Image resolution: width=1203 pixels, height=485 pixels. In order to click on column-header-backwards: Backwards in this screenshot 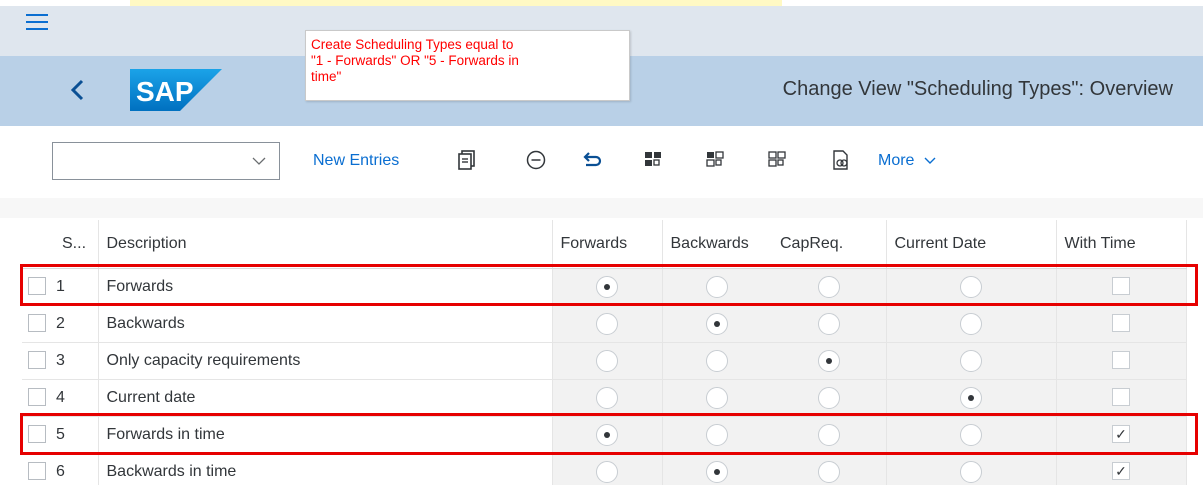, I will do `click(717, 244)`.